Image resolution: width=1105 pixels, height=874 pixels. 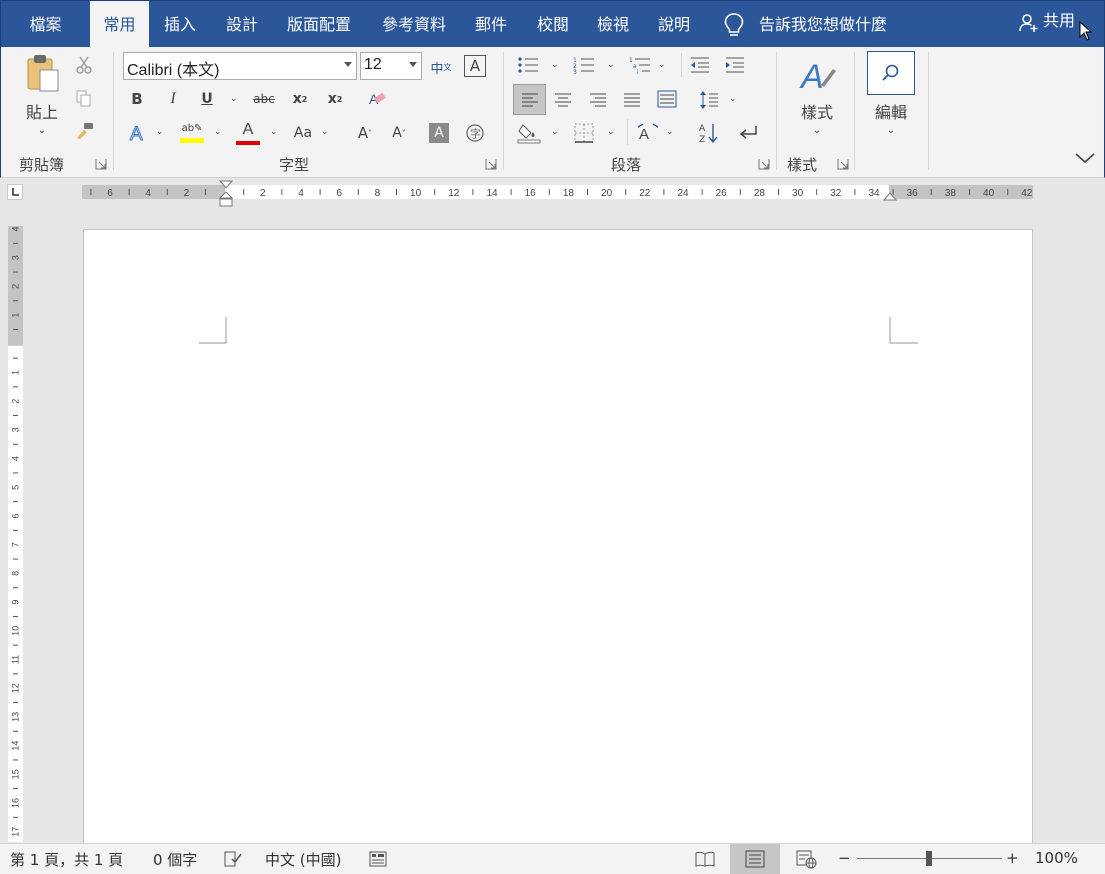 What do you see at coordinates (15, 774) in the screenshot?
I see `ruler-label: 15` at bounding box center [15, 774].